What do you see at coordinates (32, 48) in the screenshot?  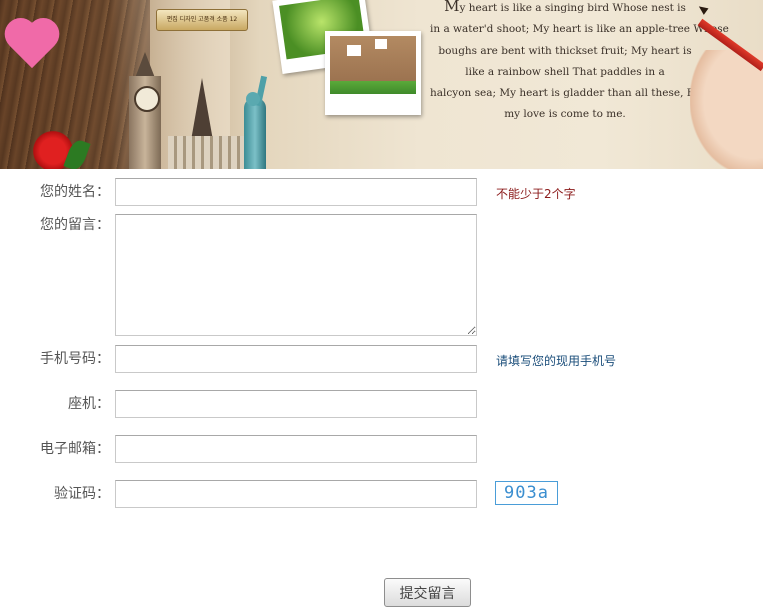 I see `pink-heart-icon` at bounding box center [32, 48].